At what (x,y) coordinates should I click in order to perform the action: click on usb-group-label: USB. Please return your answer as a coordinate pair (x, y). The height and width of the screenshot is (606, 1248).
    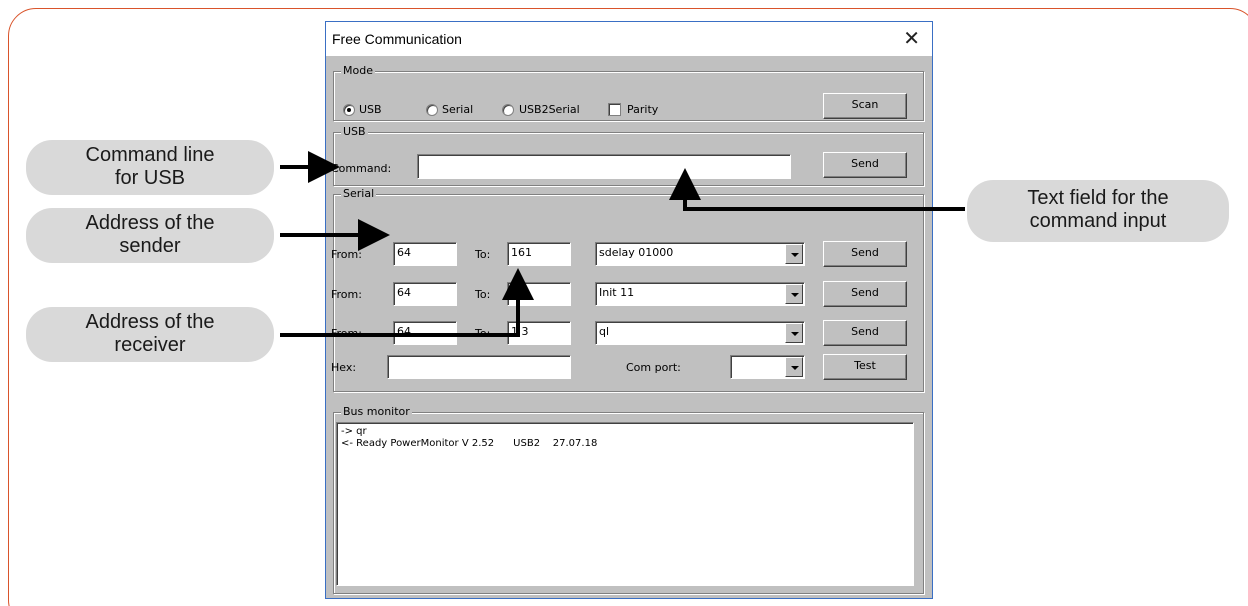
    Looking at the image, I should click on (354, 132).